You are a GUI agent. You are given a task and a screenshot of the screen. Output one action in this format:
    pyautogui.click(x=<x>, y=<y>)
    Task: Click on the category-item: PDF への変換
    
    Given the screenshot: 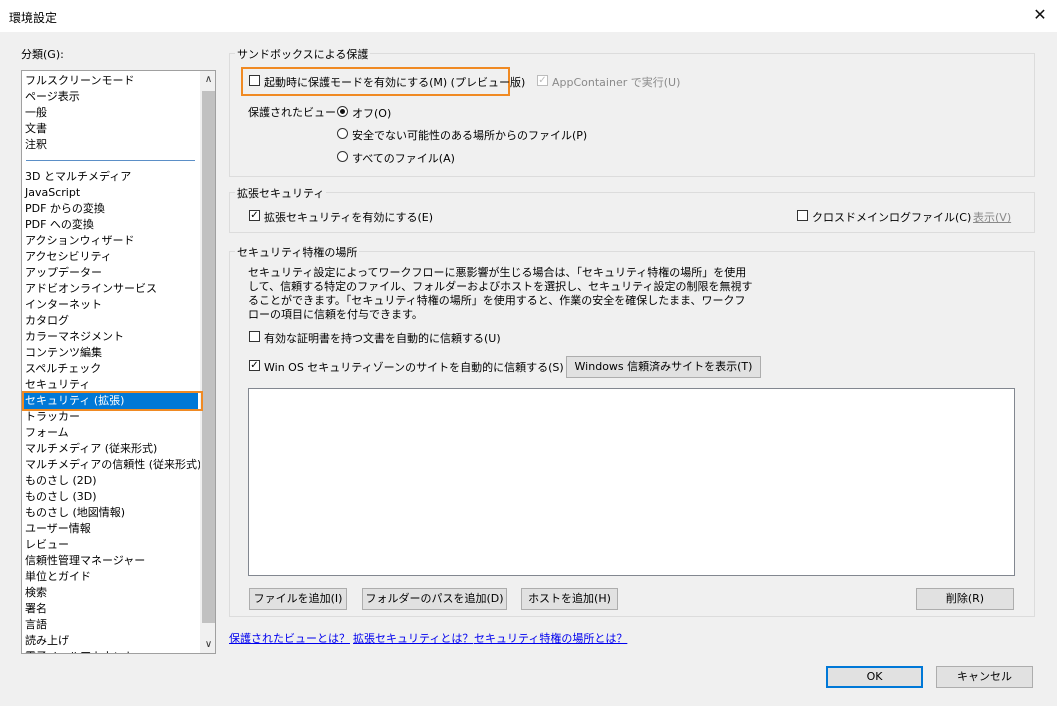 What is the action you would take?
    pyautogui.click(x=59, y=225)
    